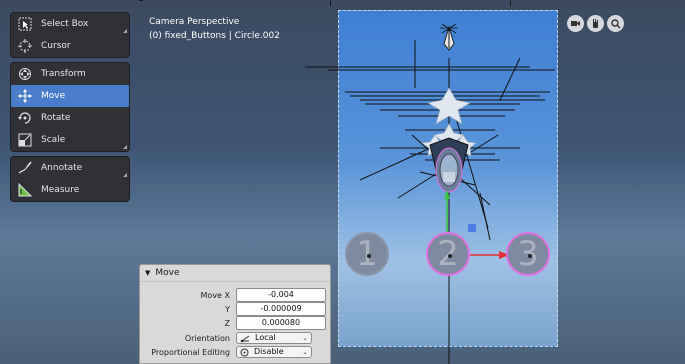  I want to click on tool-rotate: Rotate, so click(70, 118).